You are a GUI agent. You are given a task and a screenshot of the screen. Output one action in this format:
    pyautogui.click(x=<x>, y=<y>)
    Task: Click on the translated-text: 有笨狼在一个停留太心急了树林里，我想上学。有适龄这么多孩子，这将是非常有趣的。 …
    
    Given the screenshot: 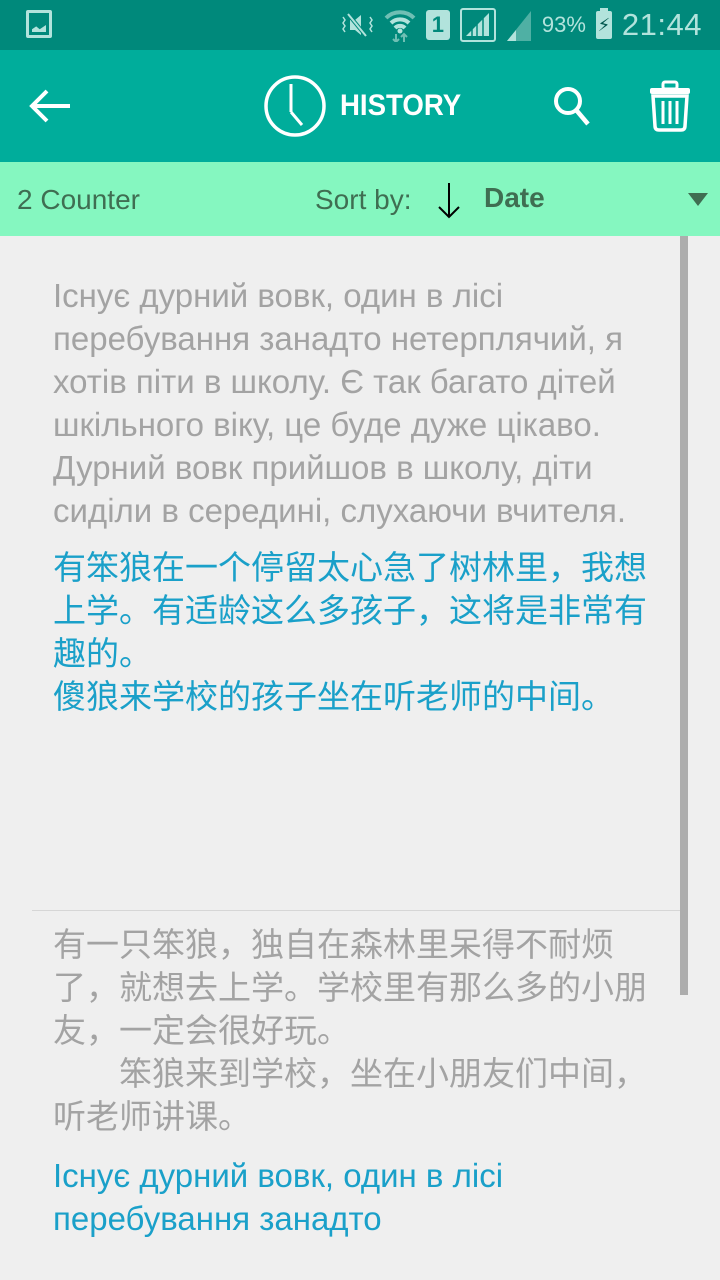 What is the action you would take?
    pyautogui.click(x=350, y=632)
    